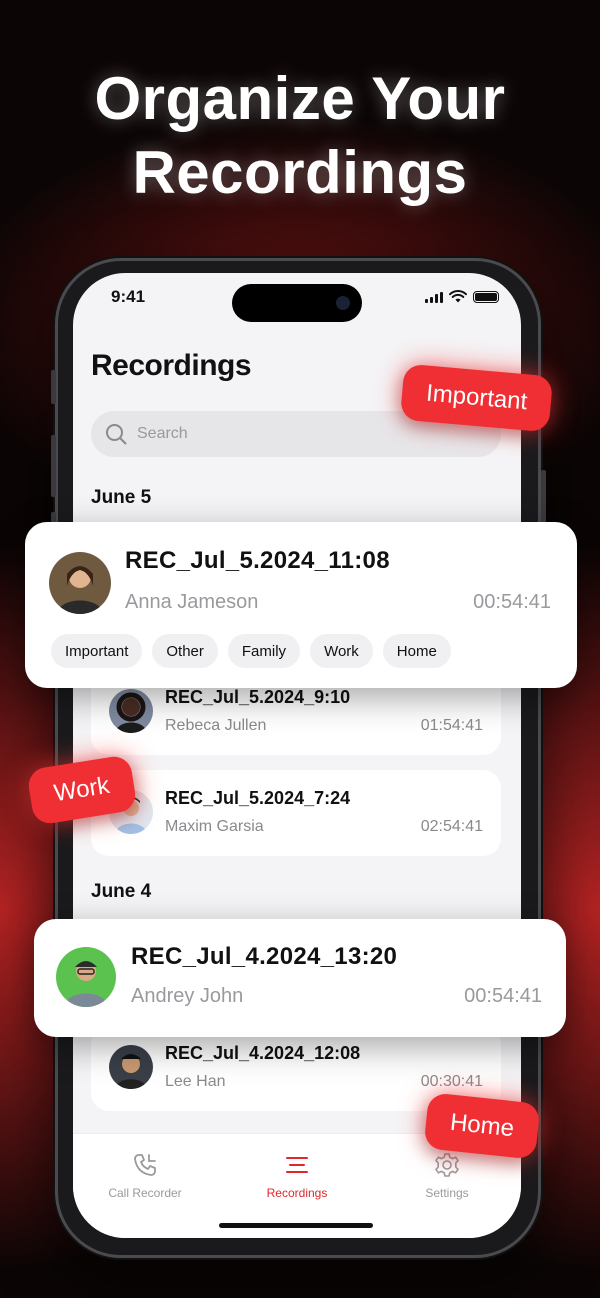  Describe the element at coordinates (264, 956) in the screenshot. I see `recording-name: REC_Jul_4.2024_13:20` at that location.